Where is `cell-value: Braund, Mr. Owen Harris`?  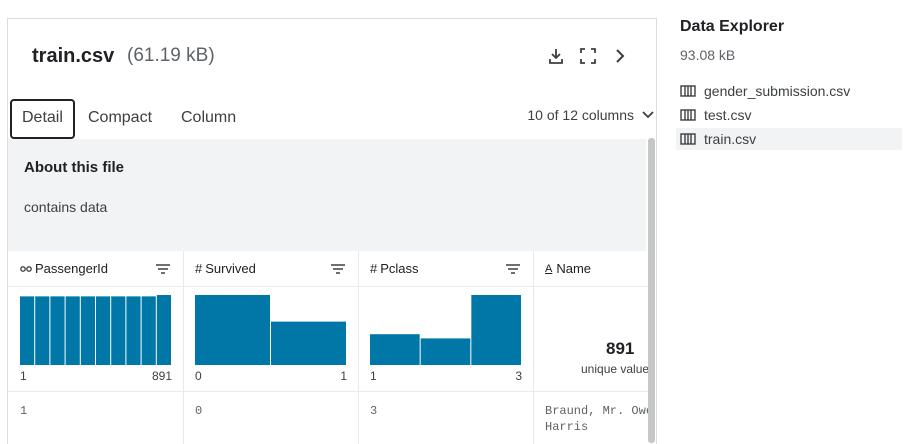
cell-value: Braund, Mr. Owen Harris is located at coordinates (598, 419).